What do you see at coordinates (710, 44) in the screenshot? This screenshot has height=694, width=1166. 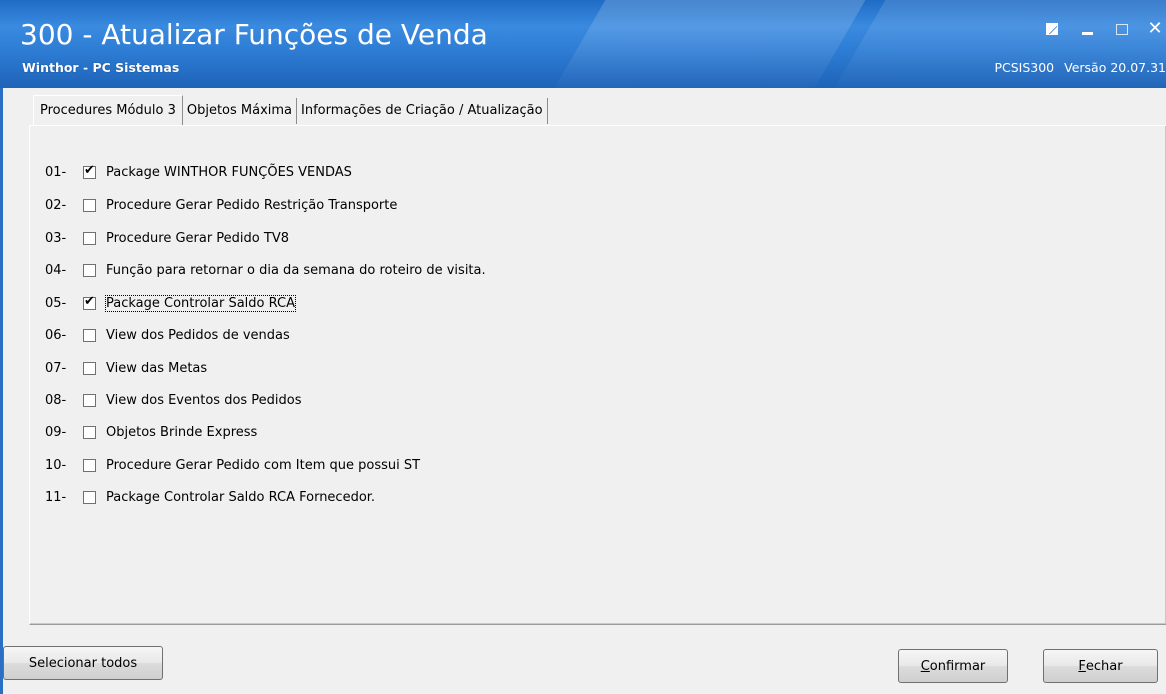 I see `title-bar-glare` at bounding box center [710, 44].